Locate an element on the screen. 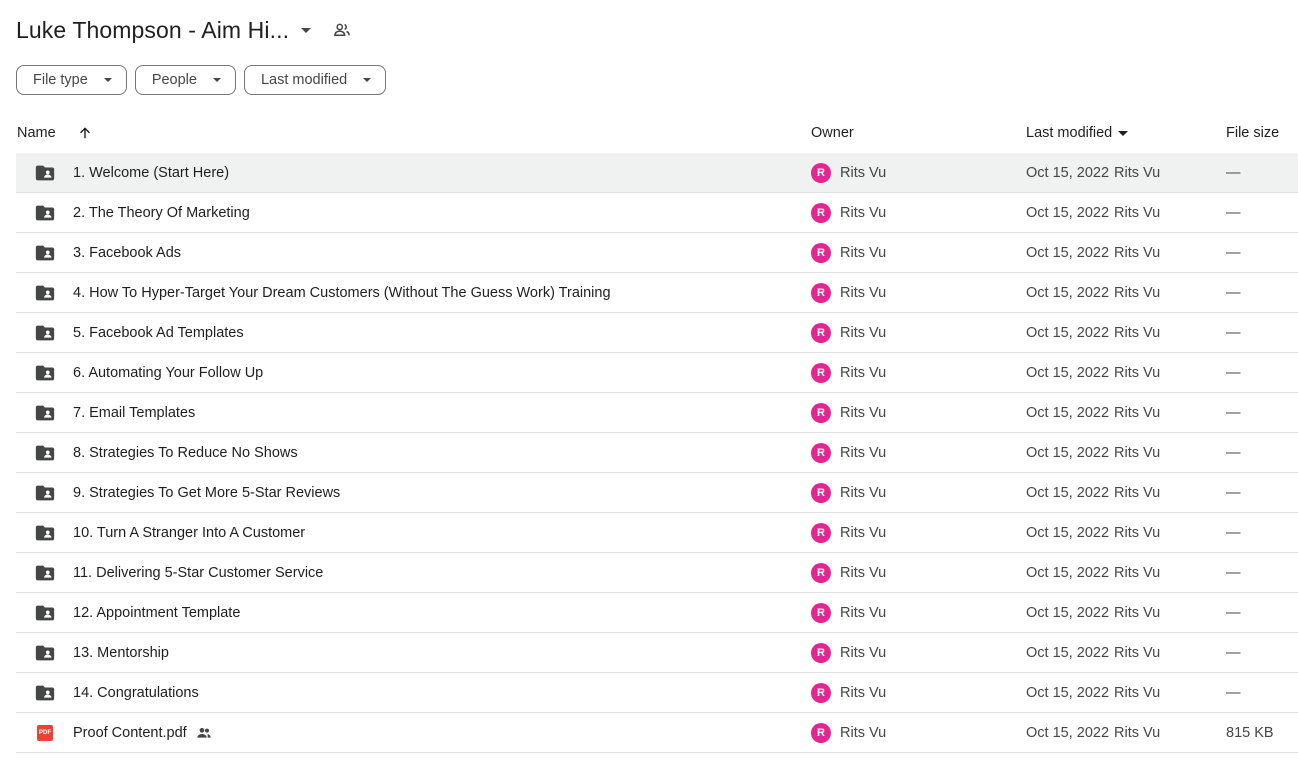  file-name-cell: 9. Strategies To Get More 5-Star Reviews is located at coordinates (206, 492).